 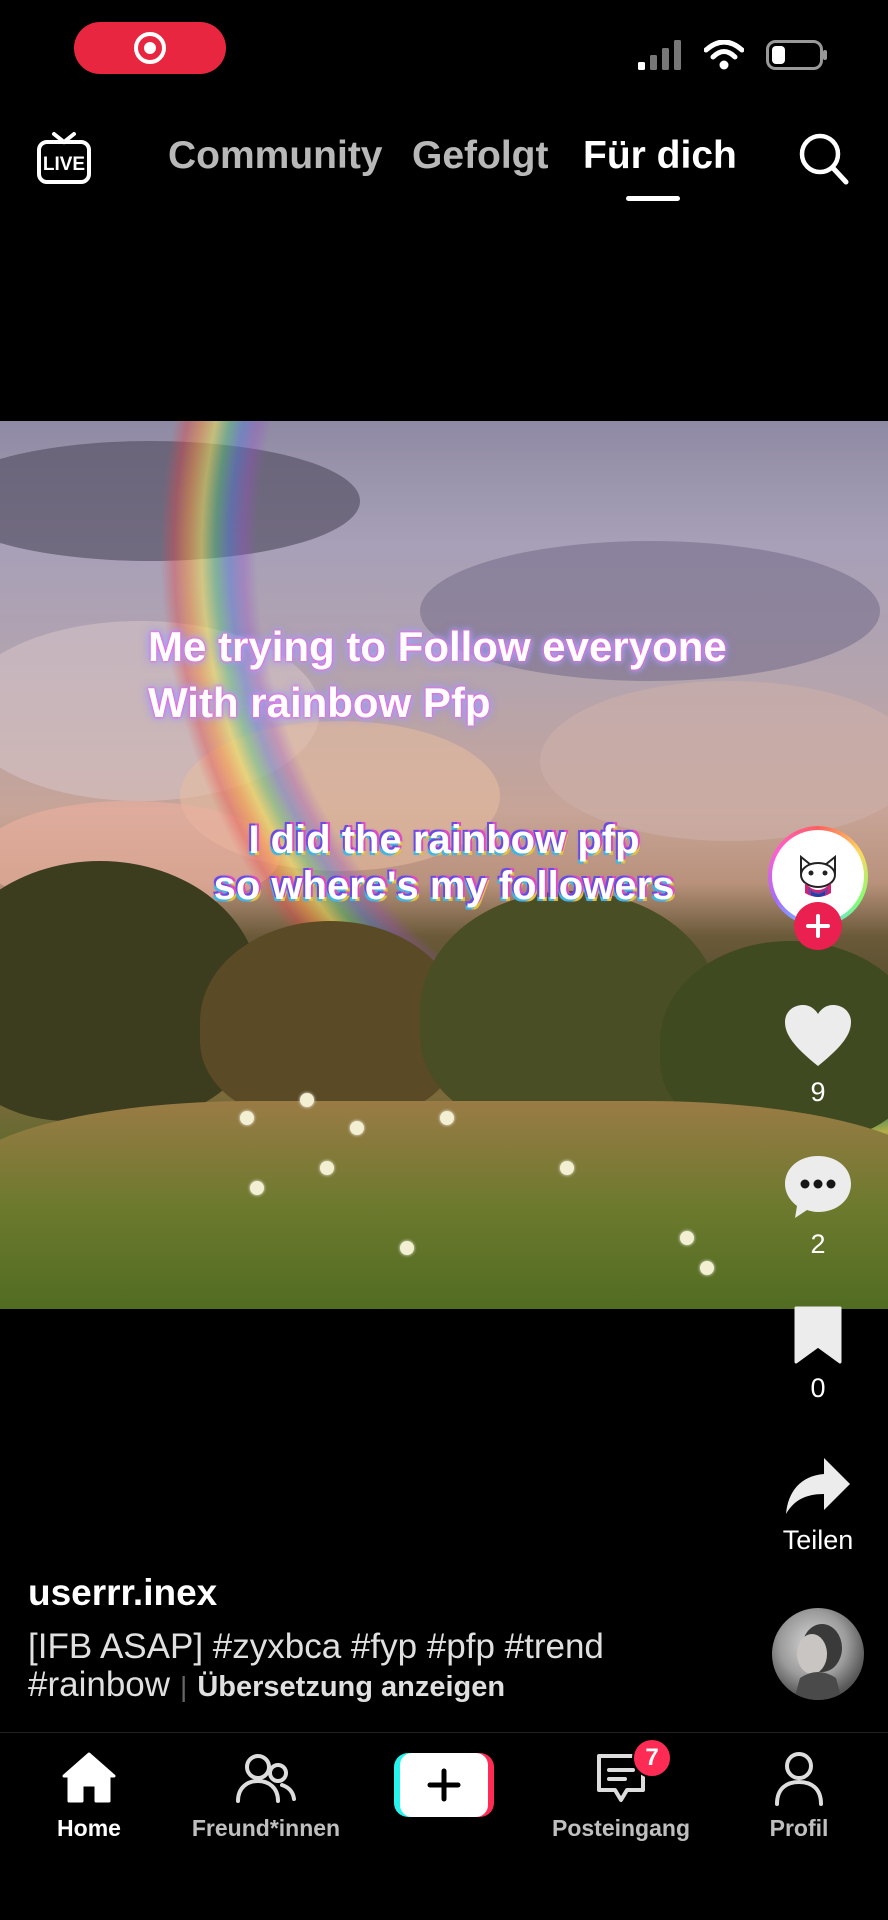 What do you see at coordinates (818, 1092) in the screenshot?
I see `like-count: 9` at bounding box center [818, 1092].